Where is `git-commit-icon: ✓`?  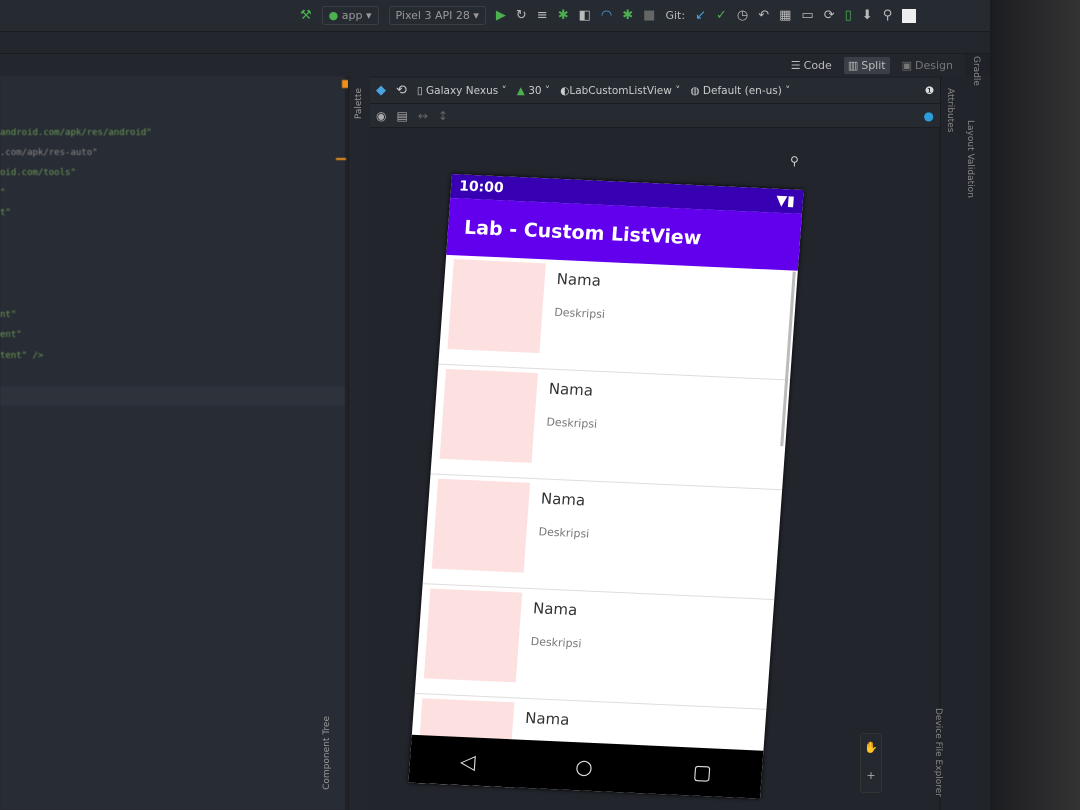 git-commit-icon: ✓ is located at coordinates (721, 15).